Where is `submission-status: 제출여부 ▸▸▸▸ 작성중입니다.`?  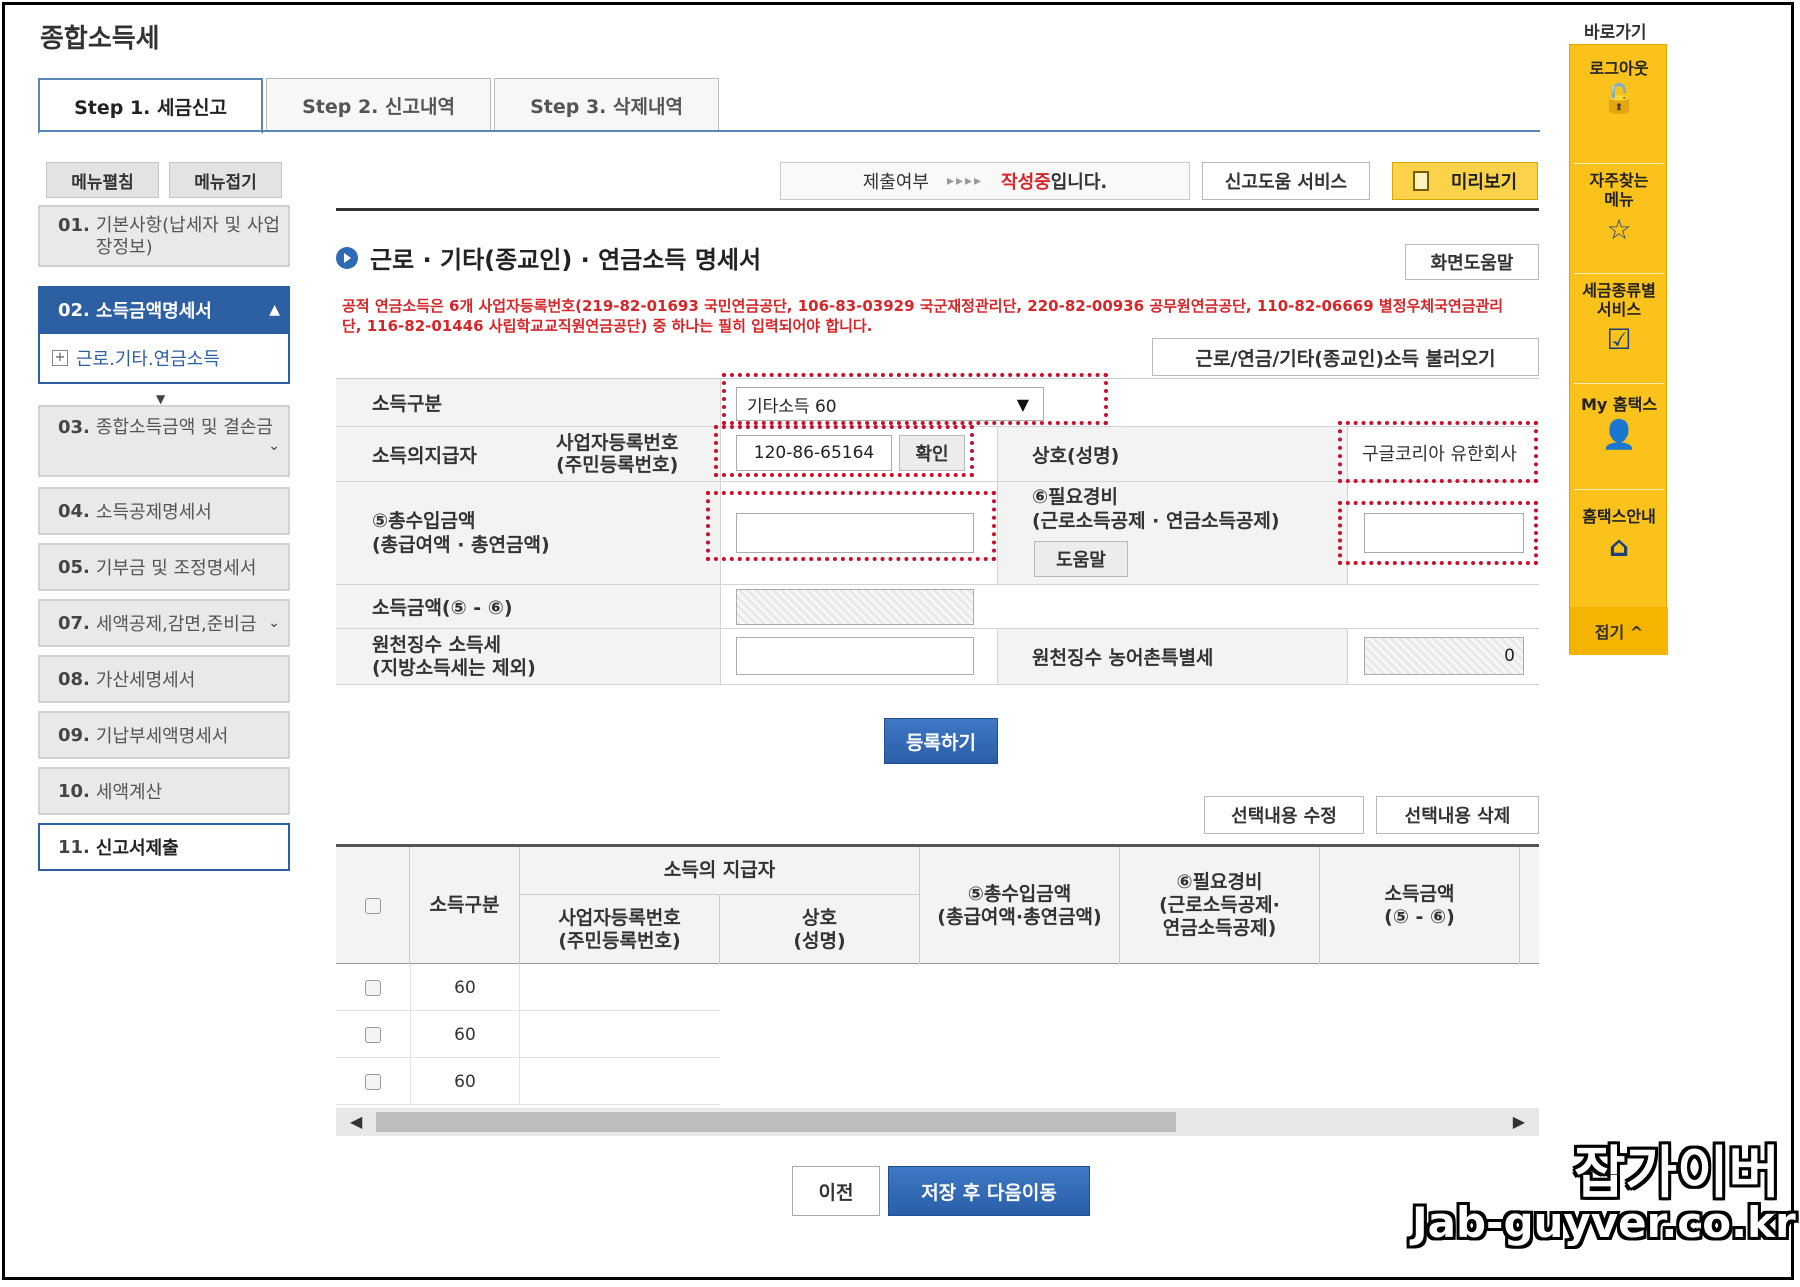
submission-status: 제출여부 ▸▸▸▸ 작성중입니다. is located at coordinates (985, 181).